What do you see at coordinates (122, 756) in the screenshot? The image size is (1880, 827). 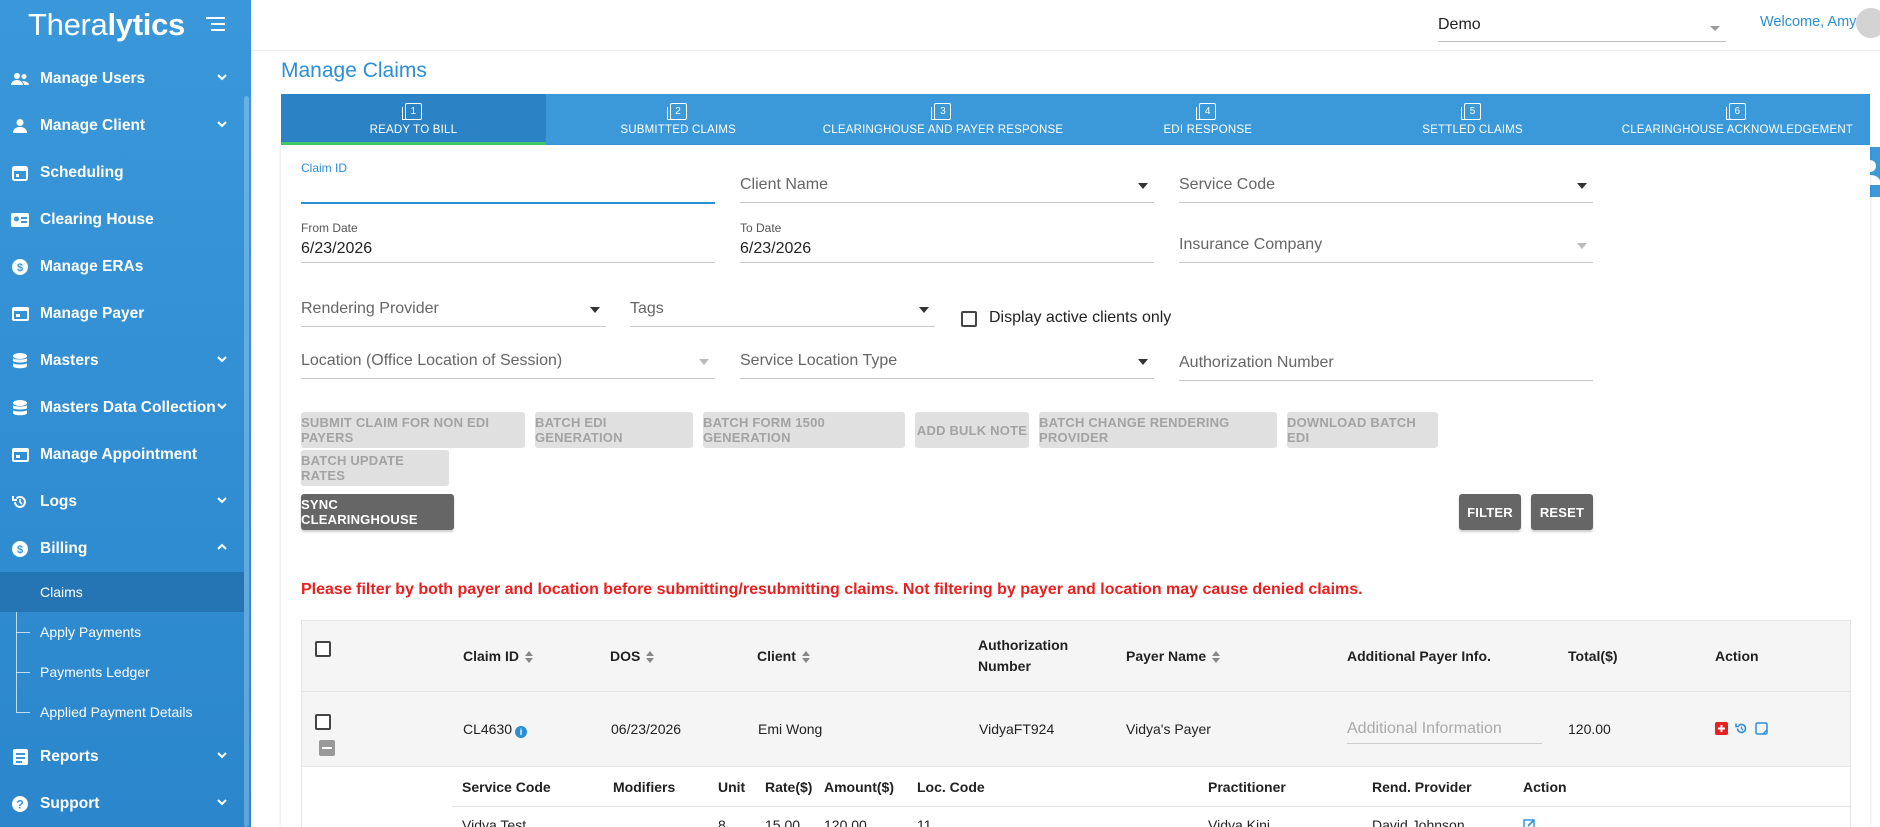 I see `sidebar-item-reports: Reports` at bounding box center [122, 756].